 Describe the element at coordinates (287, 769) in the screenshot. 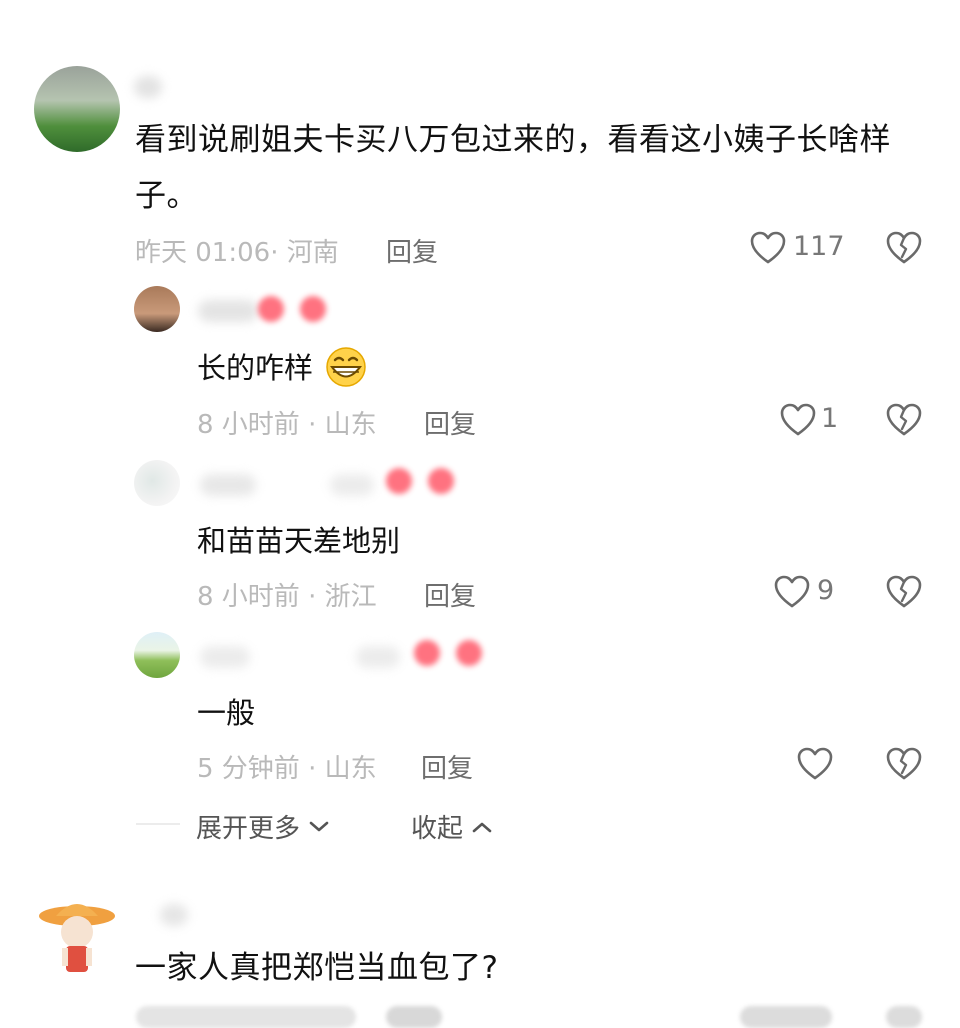

I see `reply-meta: 5 分钟前 · 山东` at that location.